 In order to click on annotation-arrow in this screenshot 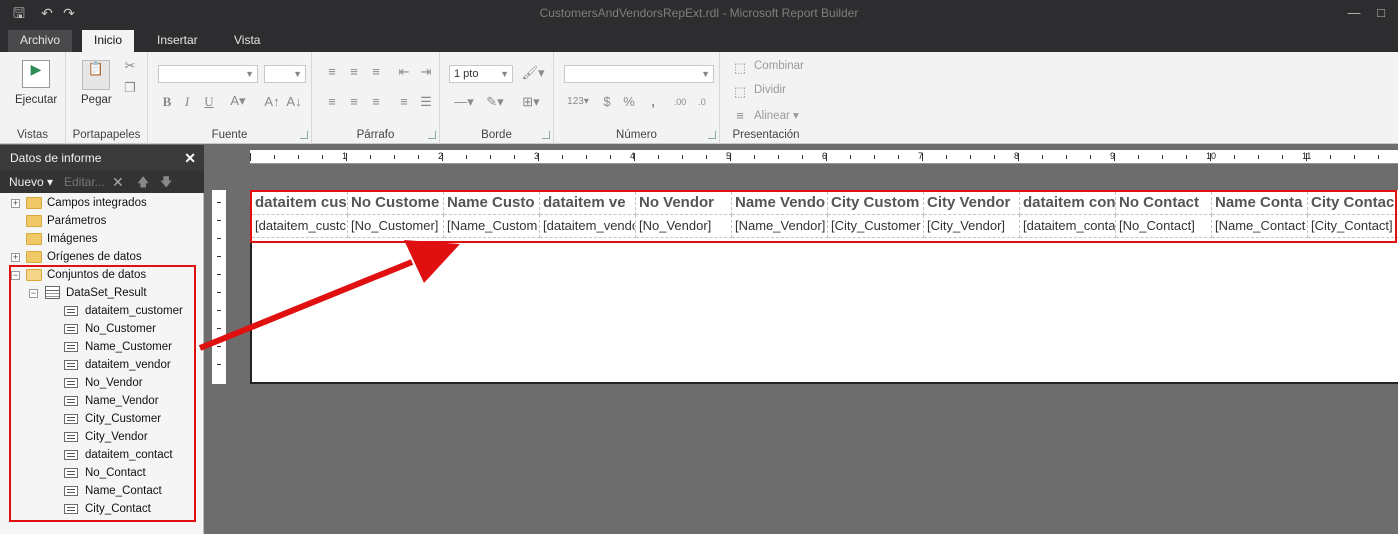, I will do `click(329, 295)`.